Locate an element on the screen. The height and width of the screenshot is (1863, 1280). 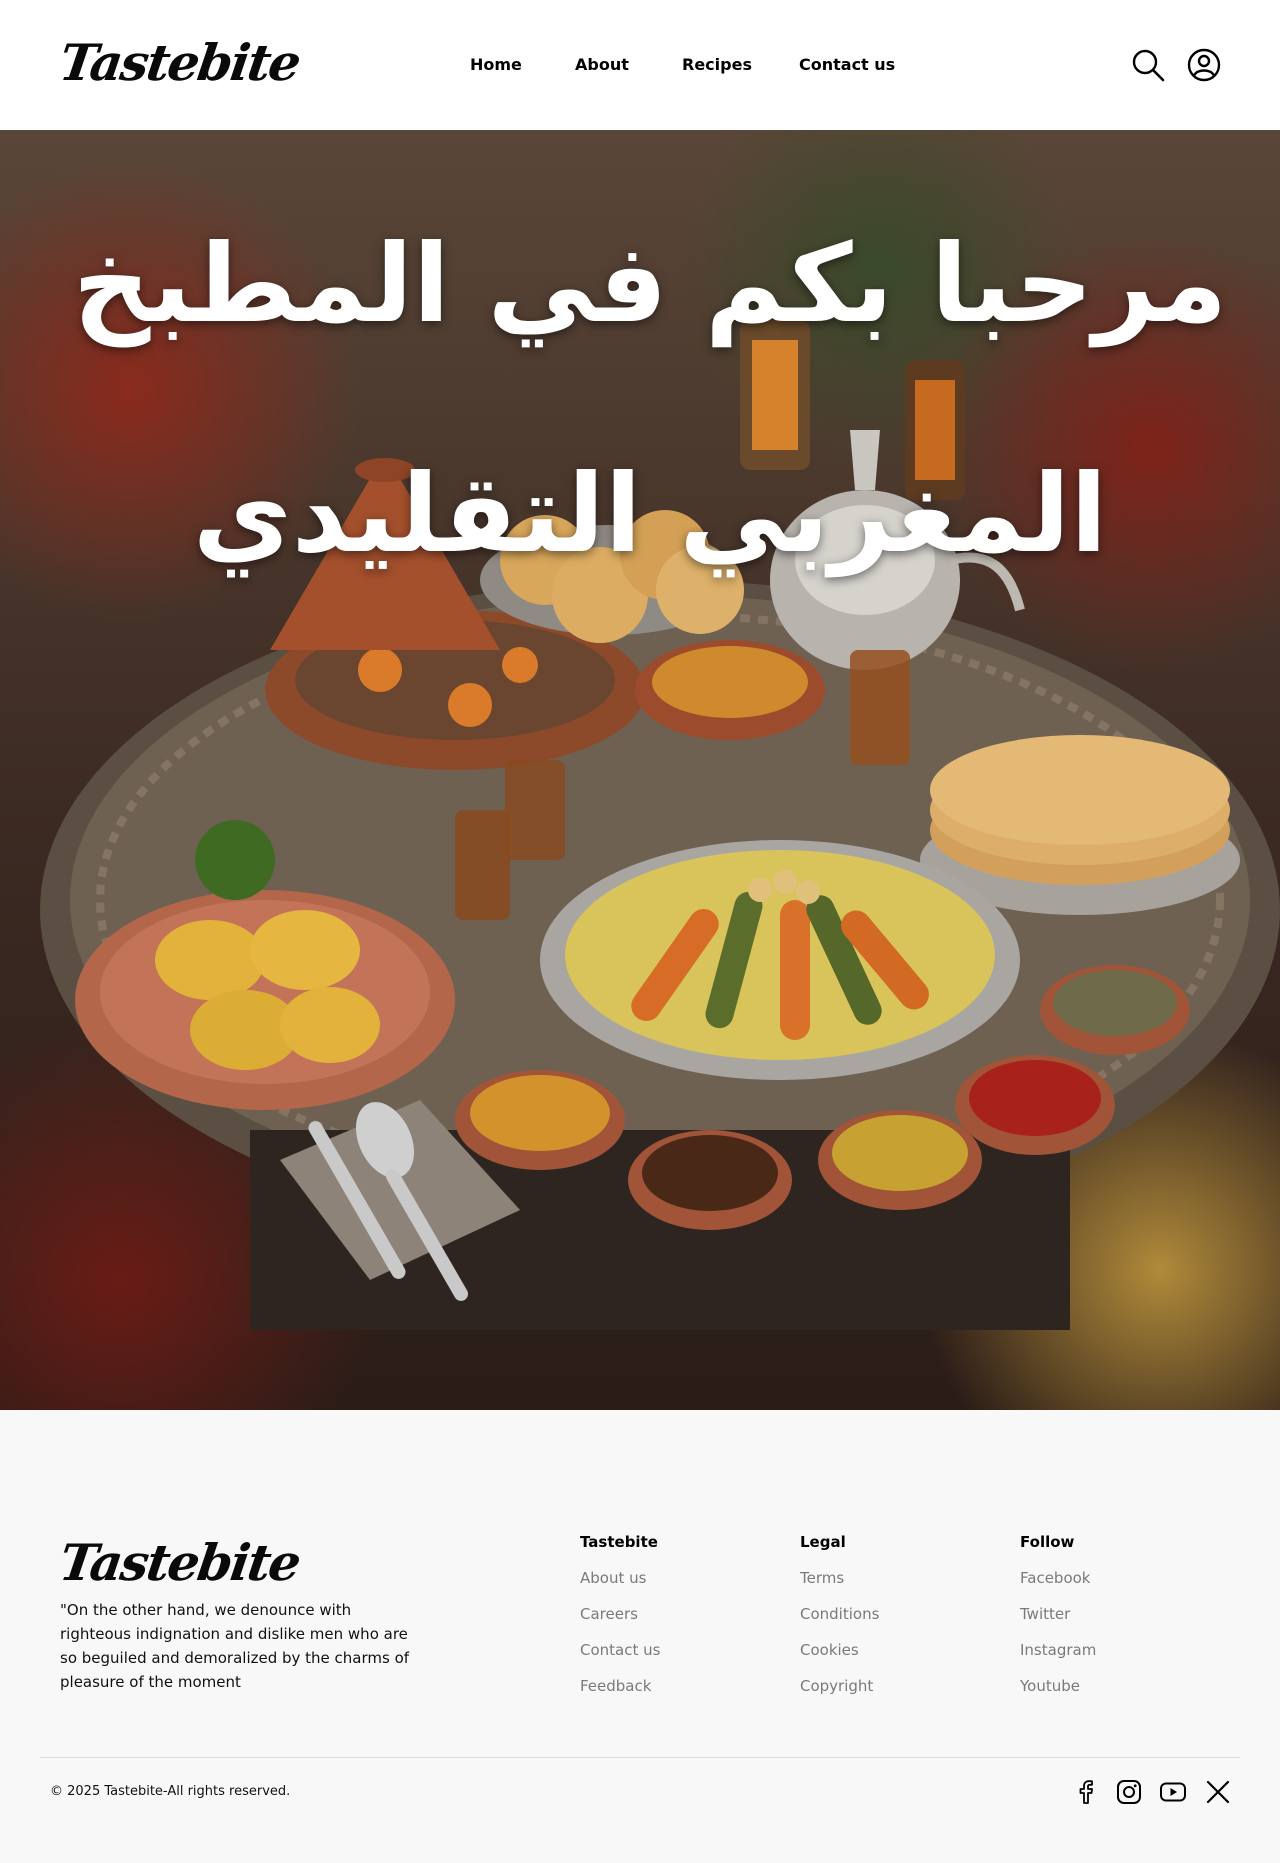
footer-link-careers: Careers is located at coordinates (670, 1622).